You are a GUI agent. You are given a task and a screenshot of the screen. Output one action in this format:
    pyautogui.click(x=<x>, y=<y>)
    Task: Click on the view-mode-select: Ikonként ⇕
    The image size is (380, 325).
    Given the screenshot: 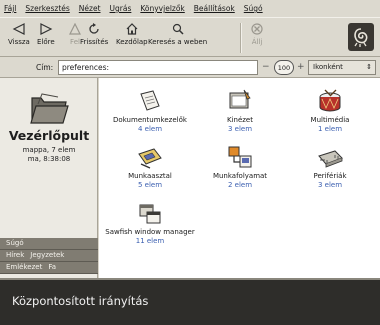 What is the action you would take?
    pyautogui.click(x=342, y=67)
    